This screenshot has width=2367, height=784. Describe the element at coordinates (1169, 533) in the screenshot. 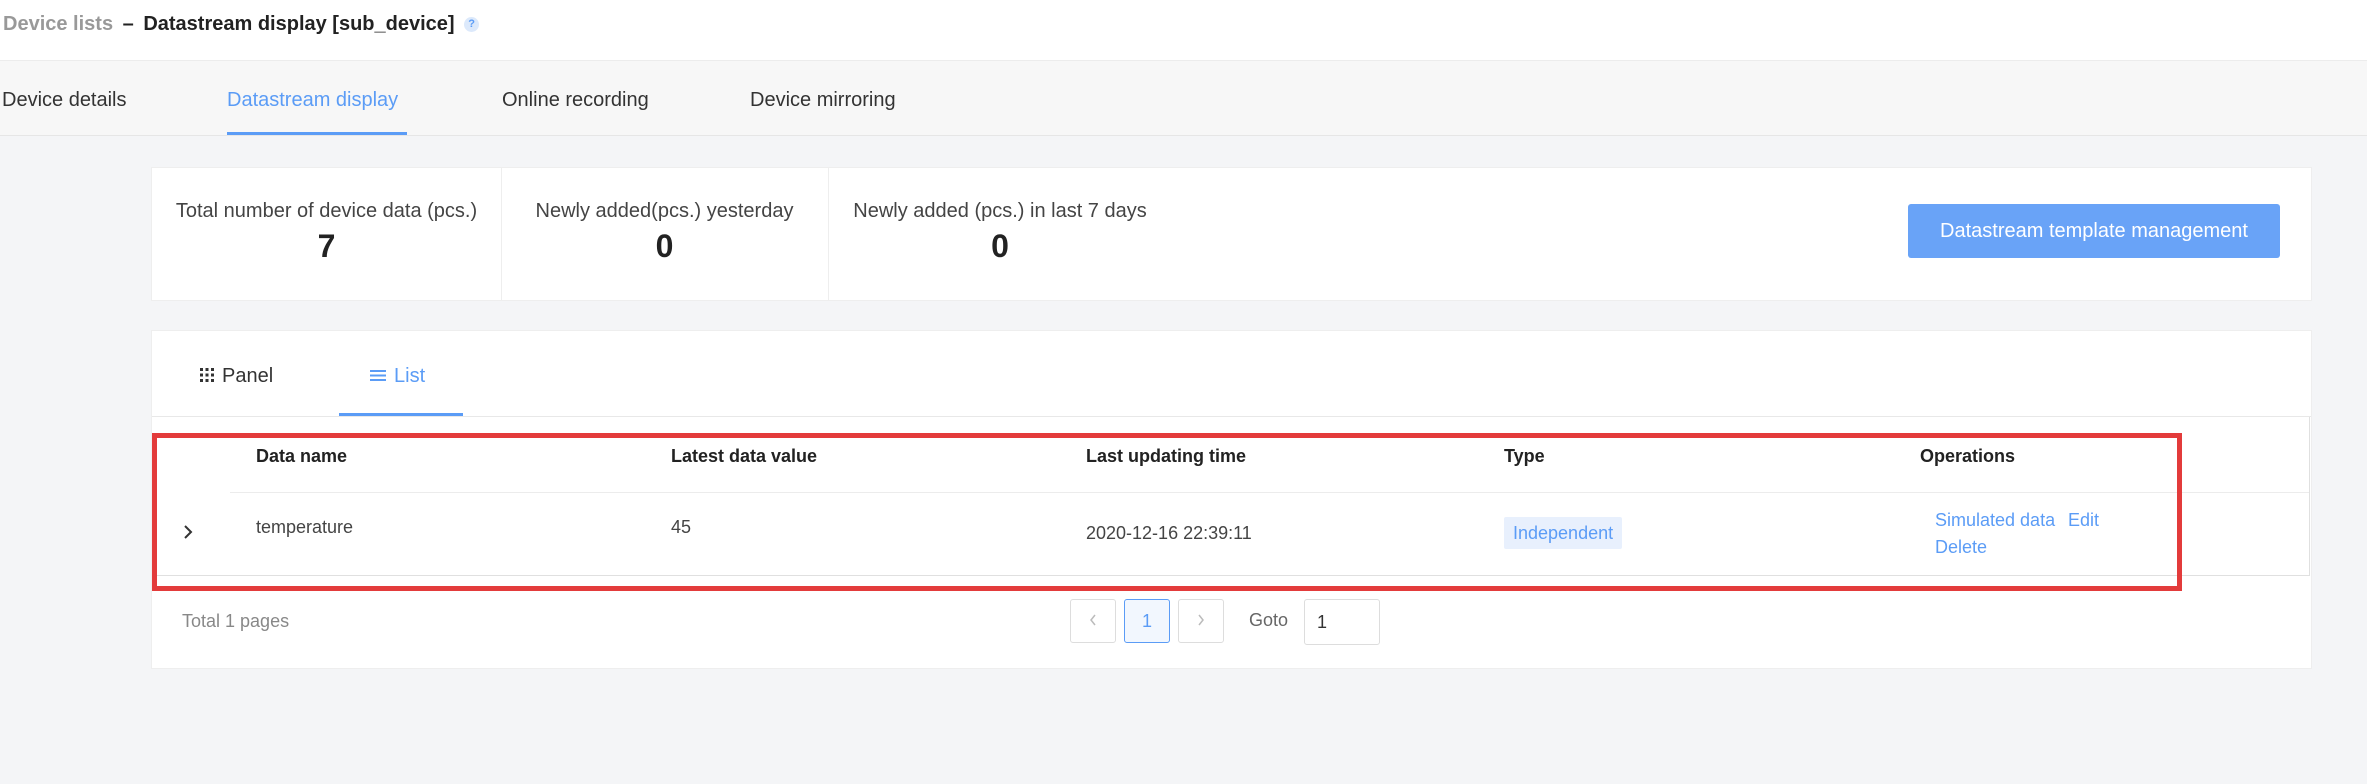

I see `cell-last-updating-time: 2020-12-16 22:39:11` at that location.